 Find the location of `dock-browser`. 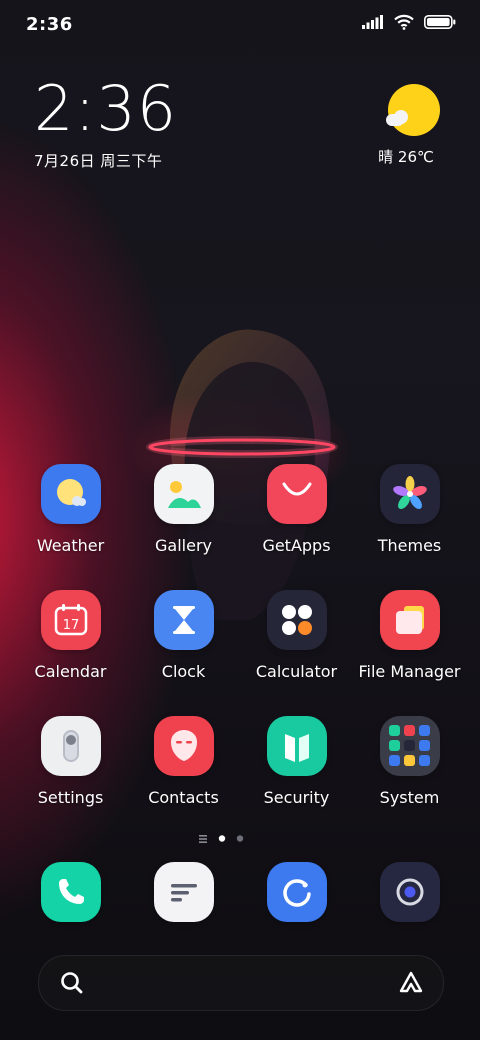

dock-browser is located at coordinates (296, 892).